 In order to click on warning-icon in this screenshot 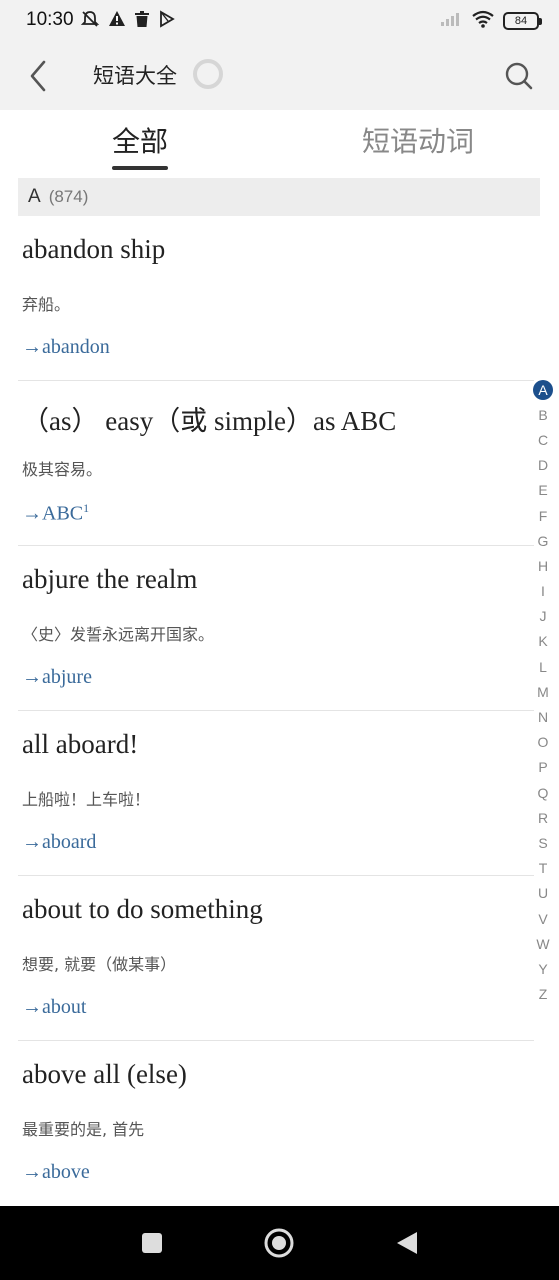, I will do `click(117, 21)`.